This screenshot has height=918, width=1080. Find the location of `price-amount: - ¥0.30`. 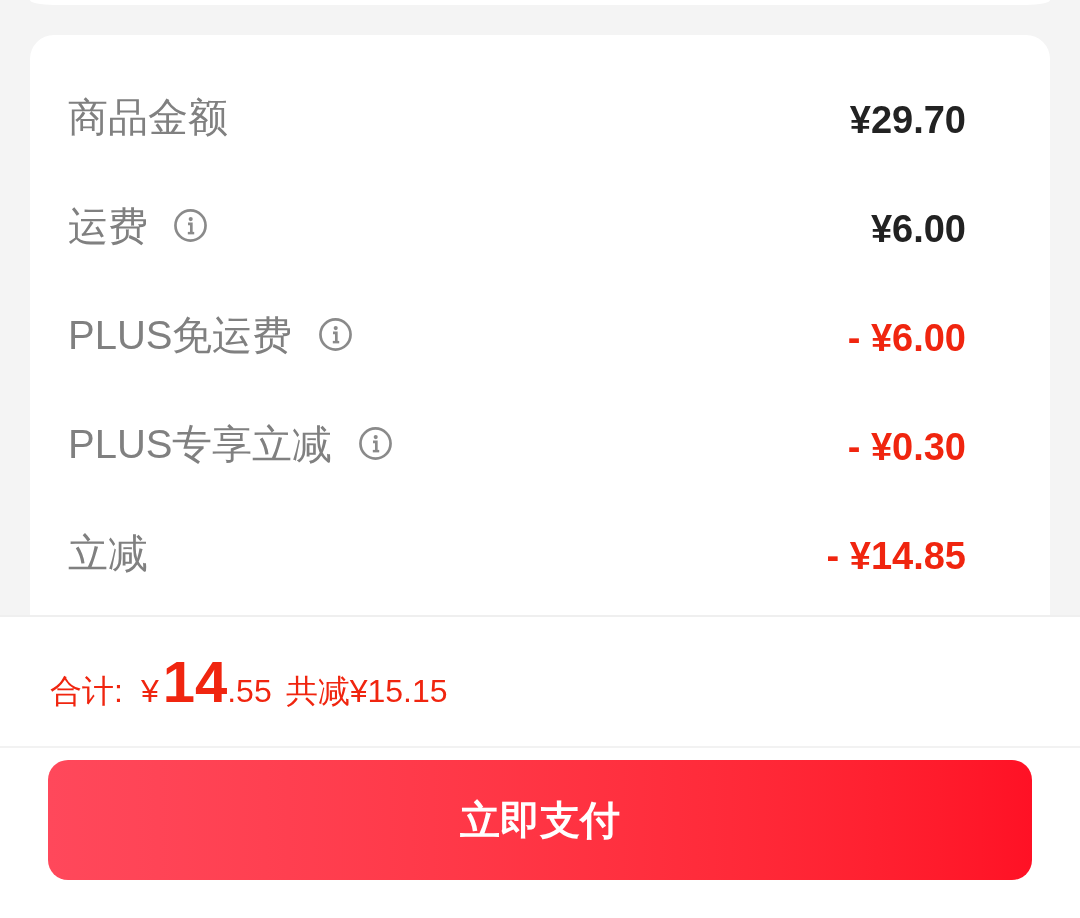

price-amount: - ¥0.30 is located at coordinates (906, 447).